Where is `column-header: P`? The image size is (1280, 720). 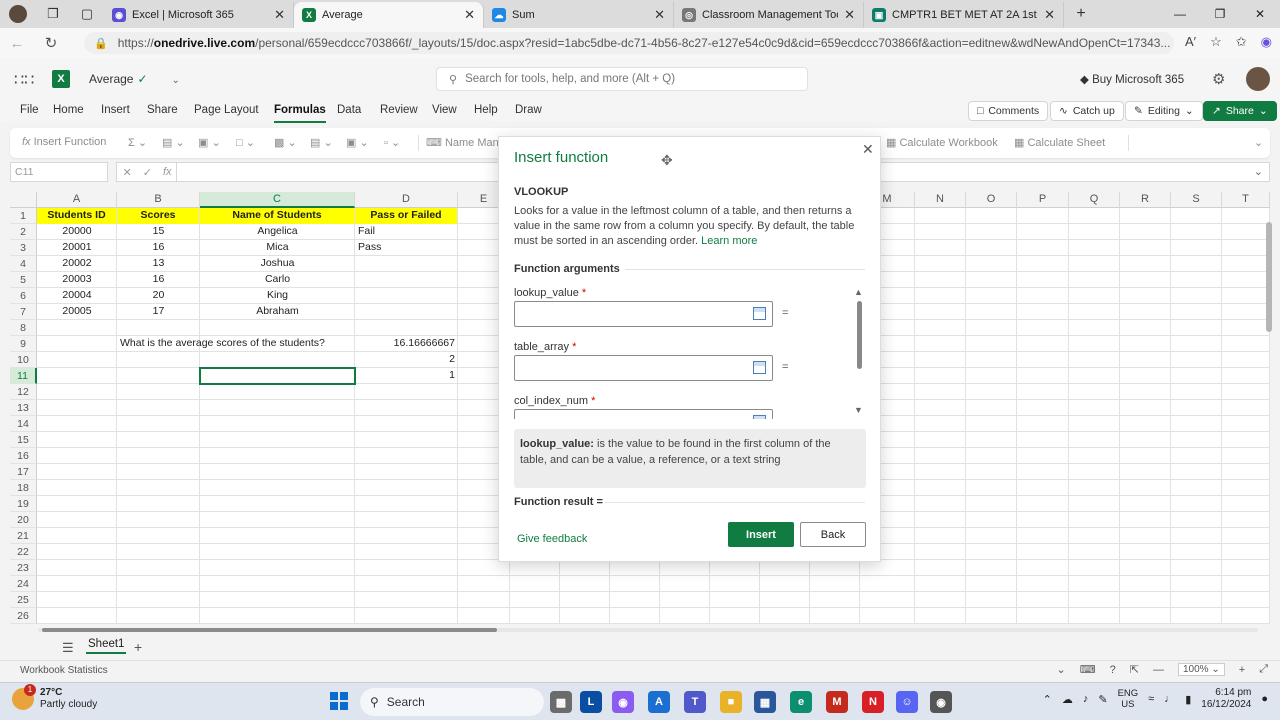
column-header: P is located at coordinates (1043, 200).